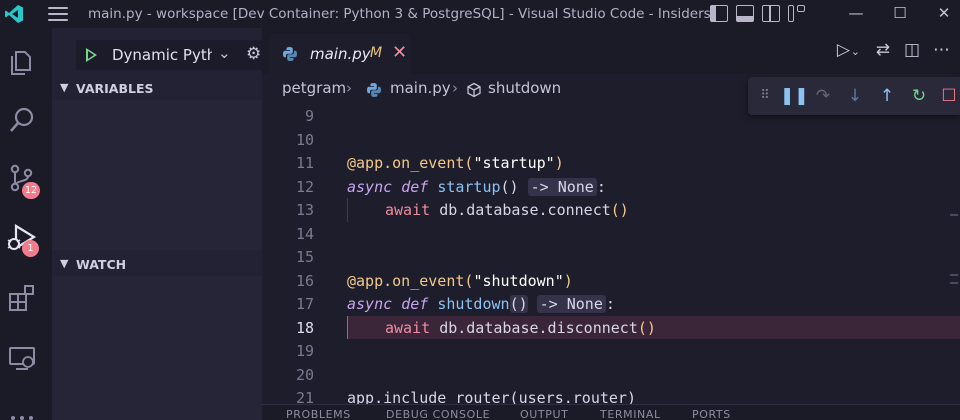 This screenshot has height=420, width=960. I want to click on watch-pane, so click(157, 348).